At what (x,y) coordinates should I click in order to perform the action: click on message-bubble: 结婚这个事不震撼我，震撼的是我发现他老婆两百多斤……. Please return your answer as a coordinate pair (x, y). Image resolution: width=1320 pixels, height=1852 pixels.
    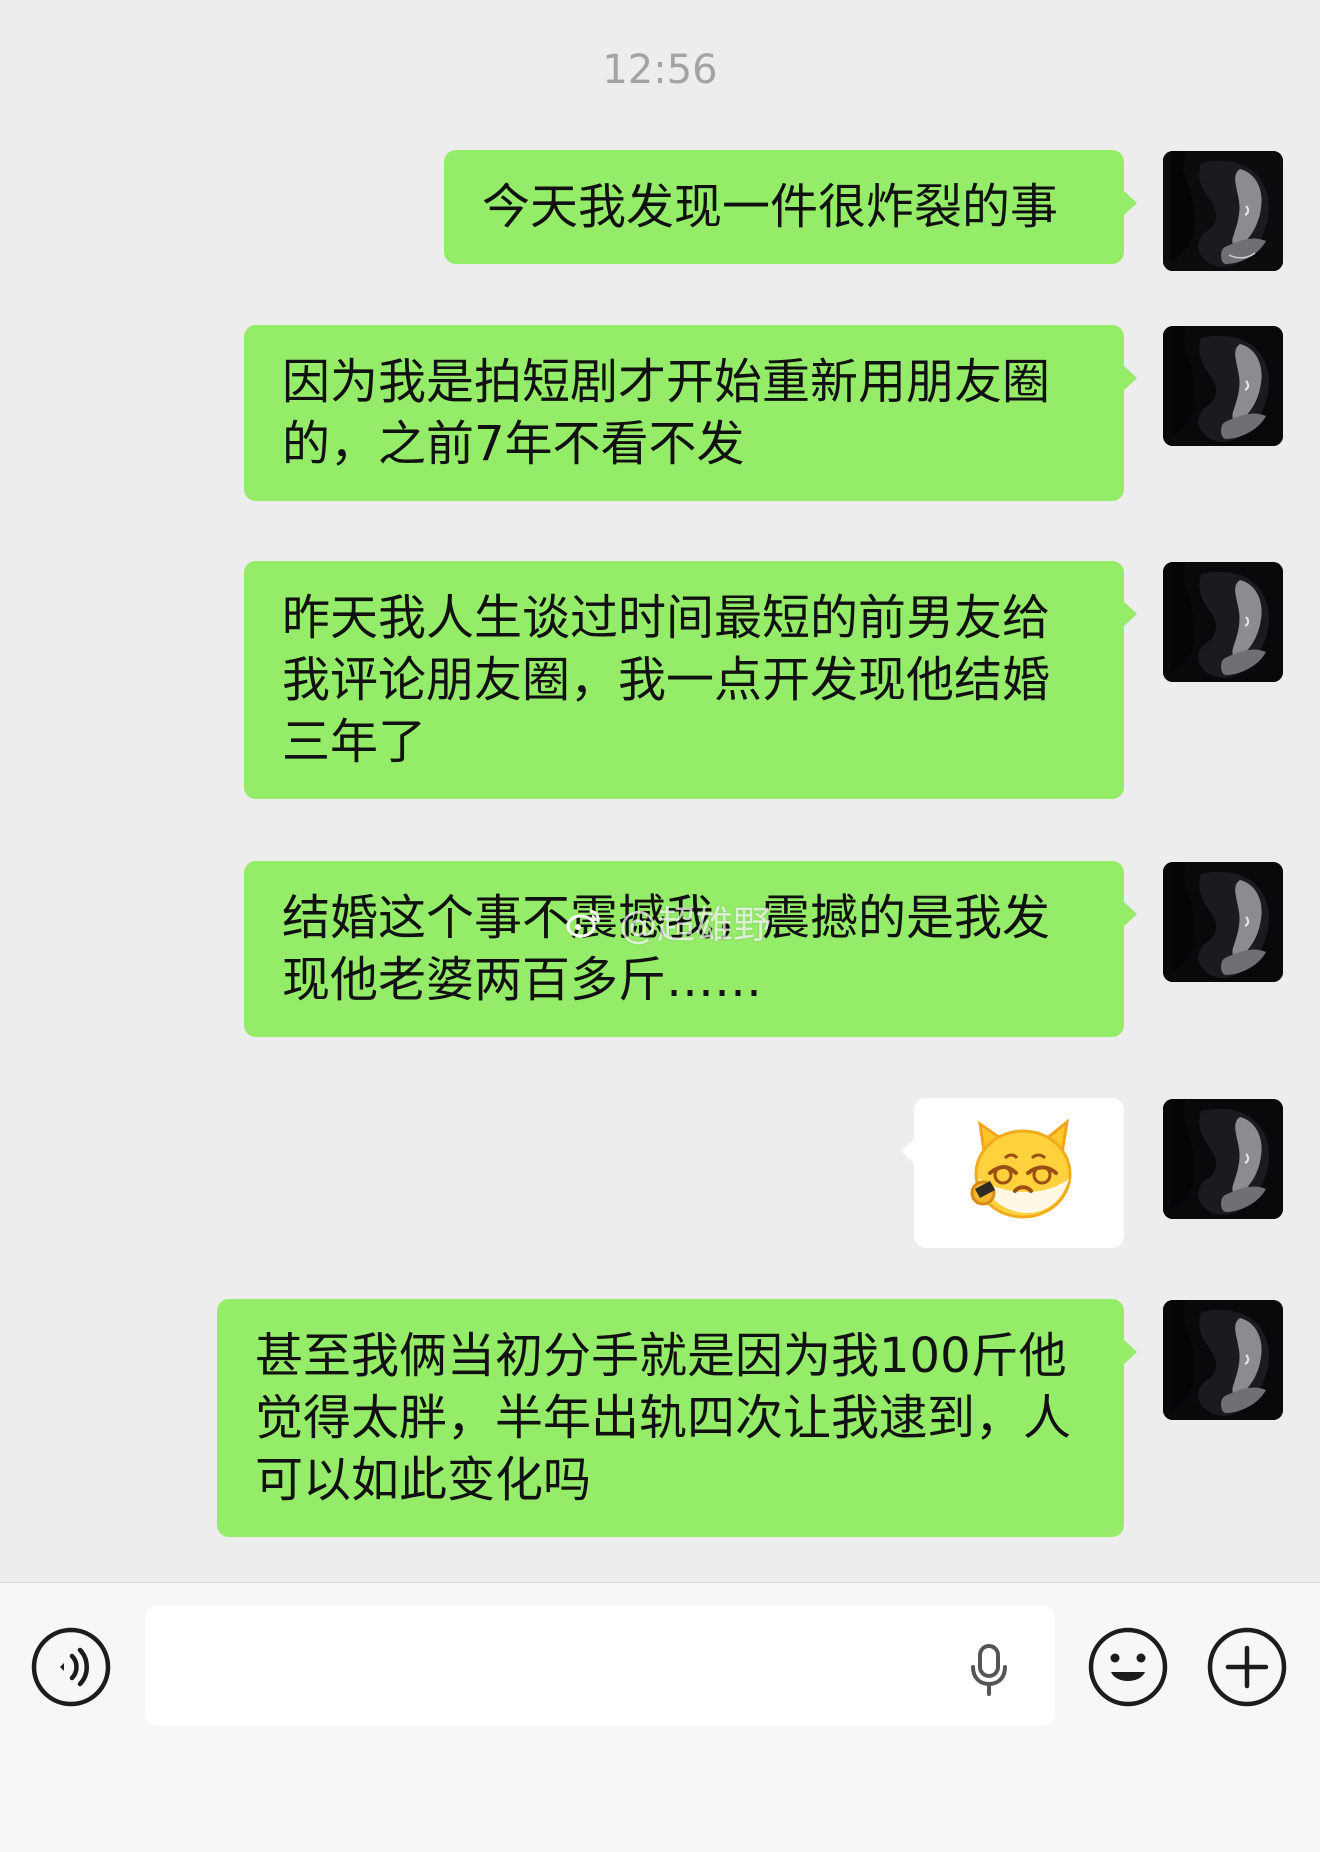
    Looking at the image, I should click on (690, 949).